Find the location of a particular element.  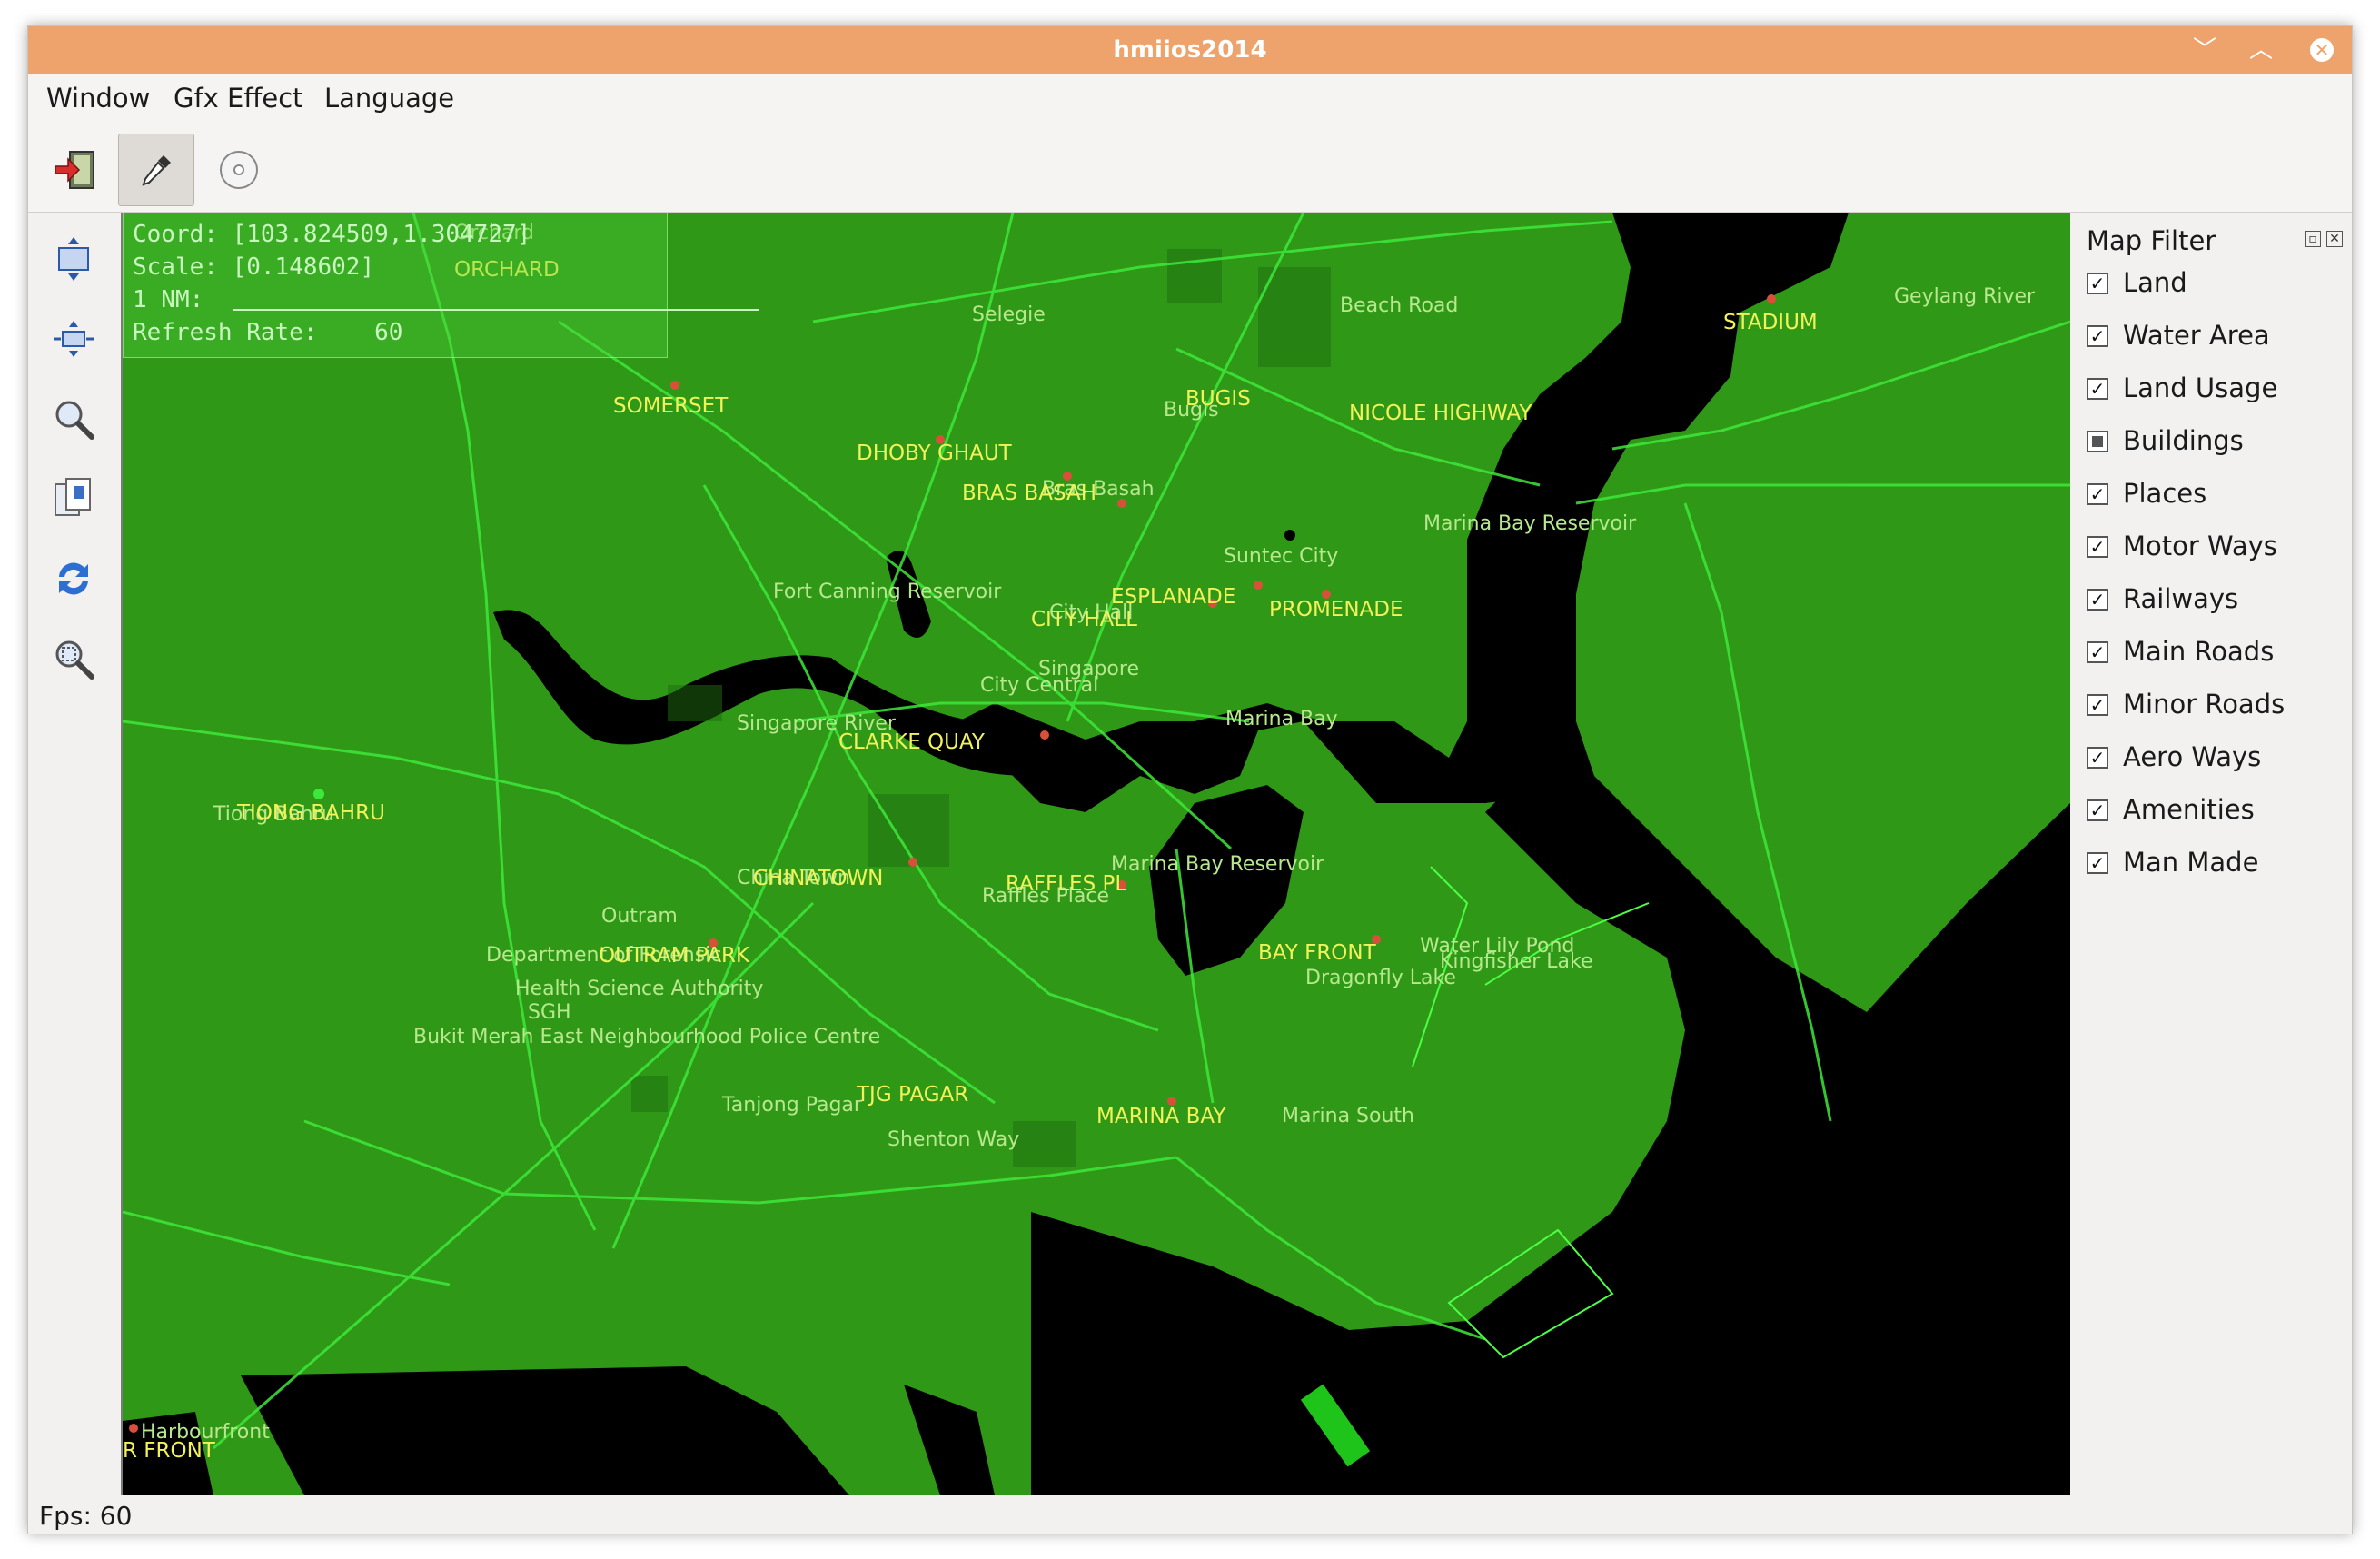

refresh-label: Refresh Rate: is located at coordinates (225, 332).